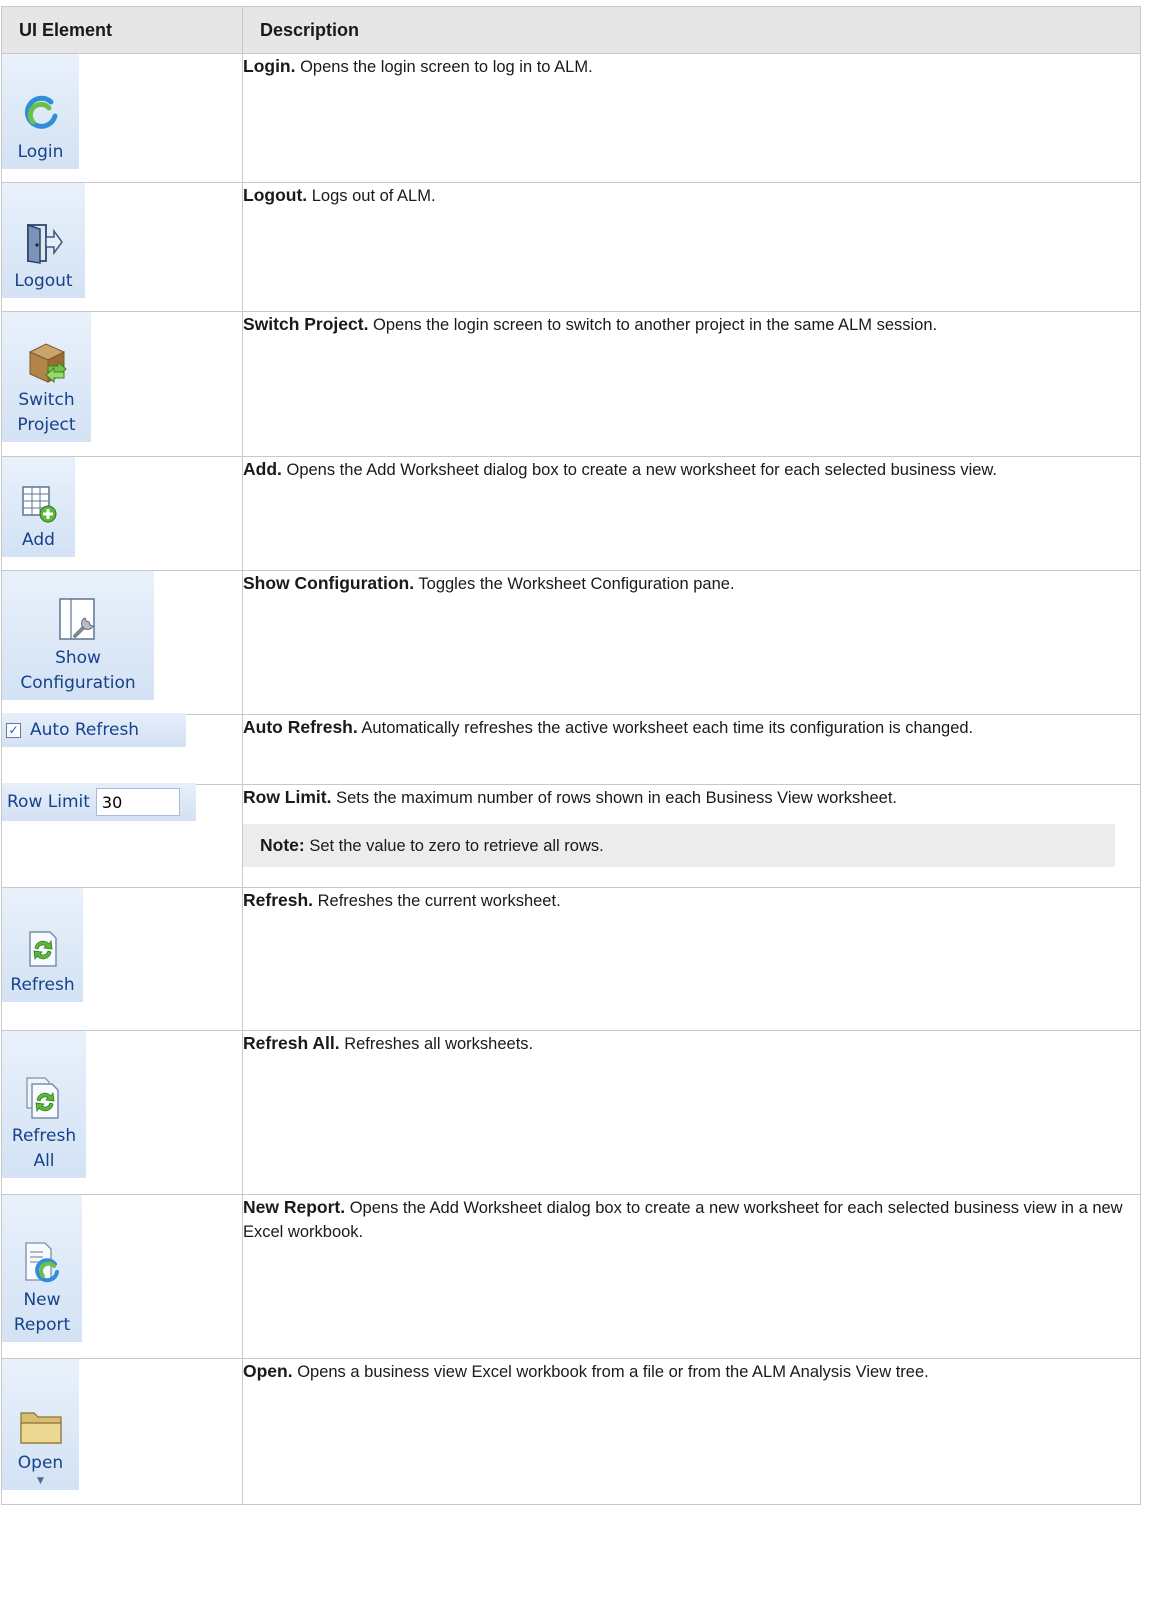  I want to click on show-configuration-button: Show Configuration, so click(78, 635).